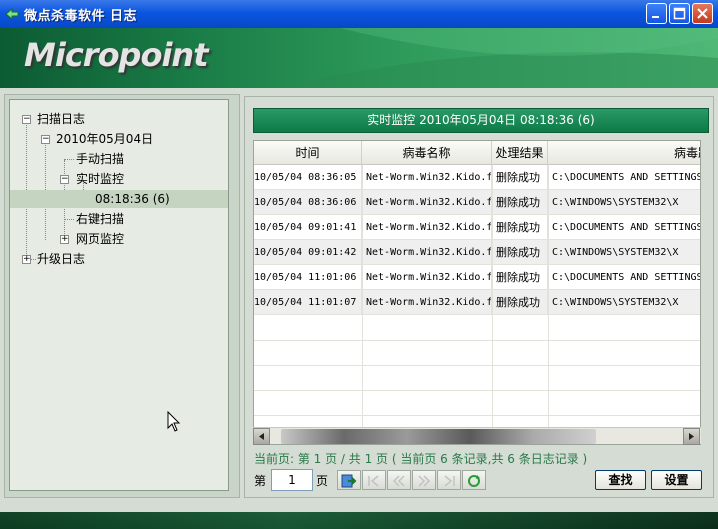  What do you see at coordinates (499, 58) in the screenshot?
I see `banner-swoosh` at bounding box center [499, 58].